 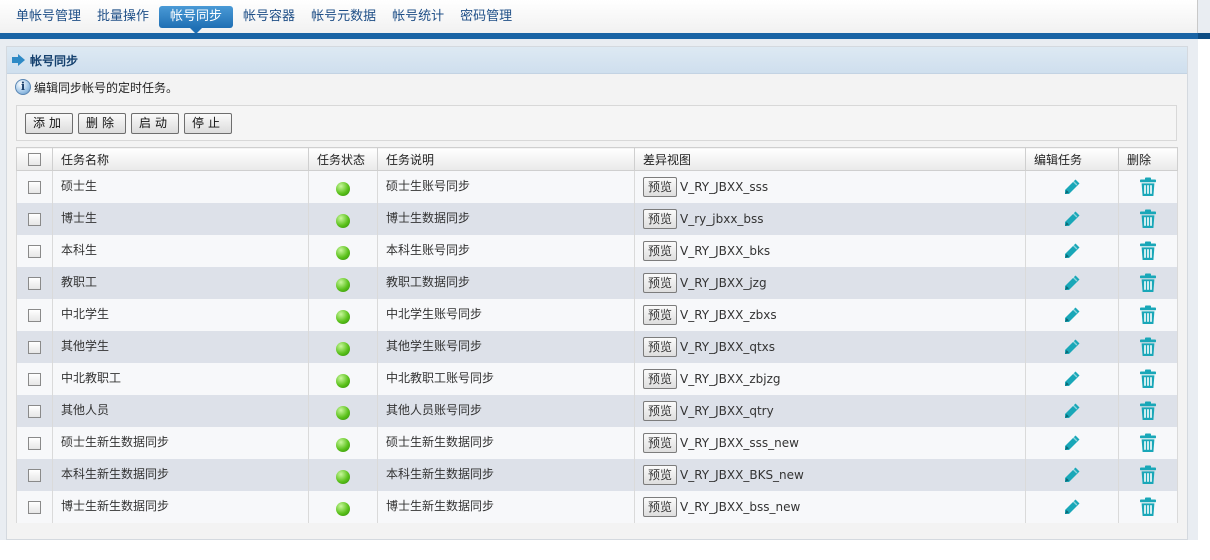 I want to click on view-name: V_RY_JBXX_jzg, so click(x=723, y=282).